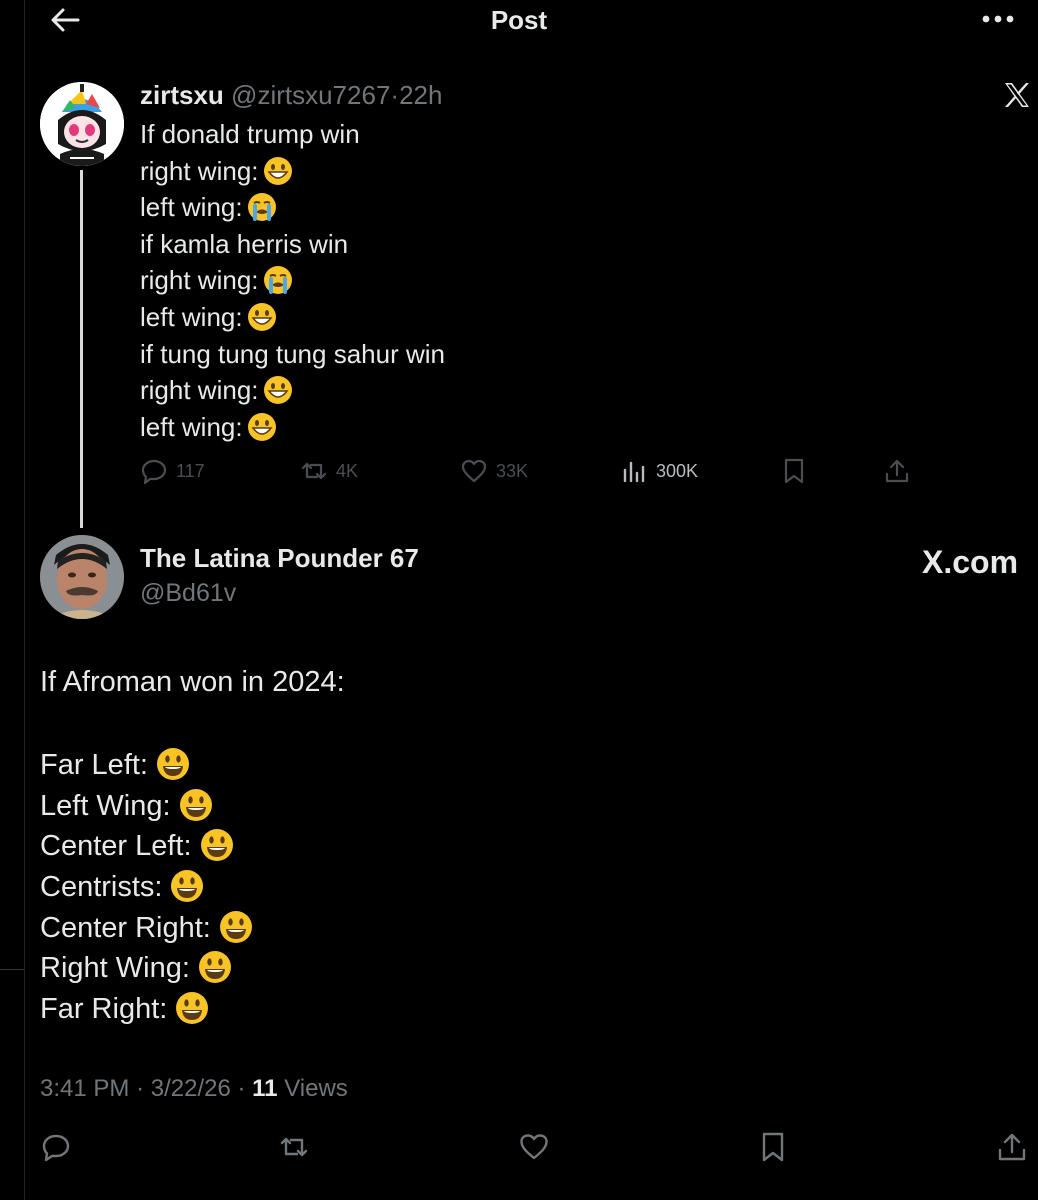 This screenshot has height=1200, width=1038. I want to click on left-divider, so click(12, 969).